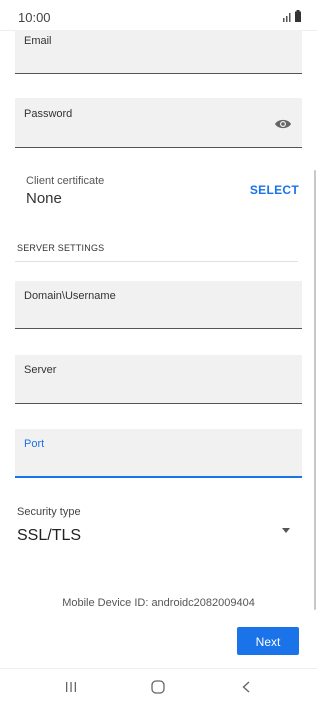 The width and height of the screenshot is (320, 707). What do you see at coordinates (315, 390) in the screenshot?
I see `scrollbar` at bounding box center [315, 390].